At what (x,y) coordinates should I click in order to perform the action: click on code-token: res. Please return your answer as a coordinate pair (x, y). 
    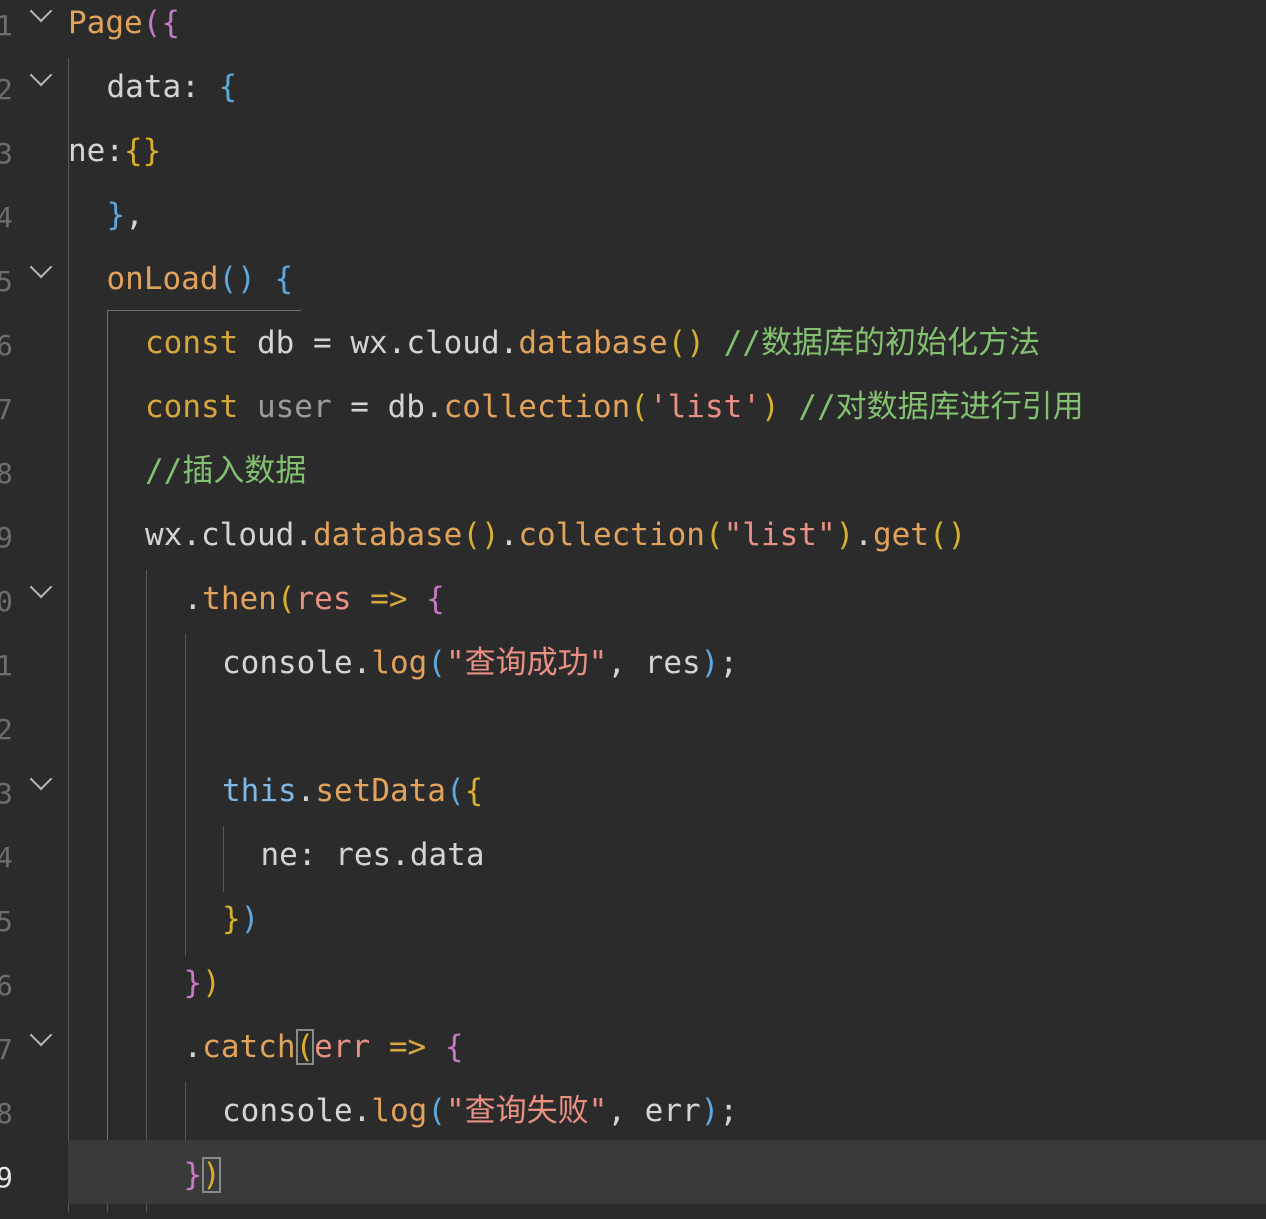
    Looking at the image, I should click on (672, 663).